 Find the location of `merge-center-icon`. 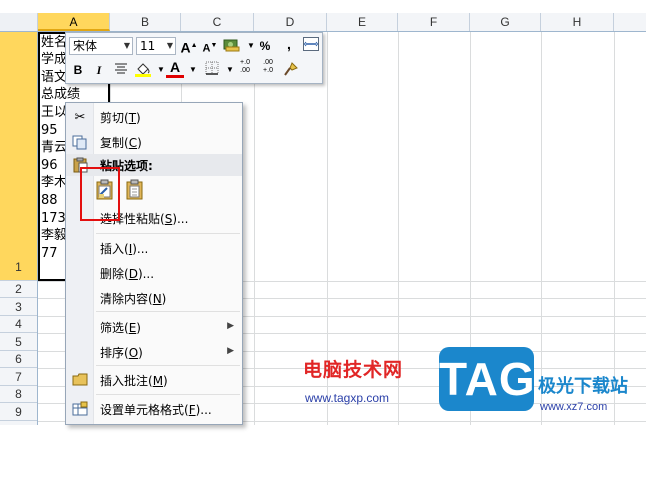

merge-center-icon is located at coordinates (311, 44).